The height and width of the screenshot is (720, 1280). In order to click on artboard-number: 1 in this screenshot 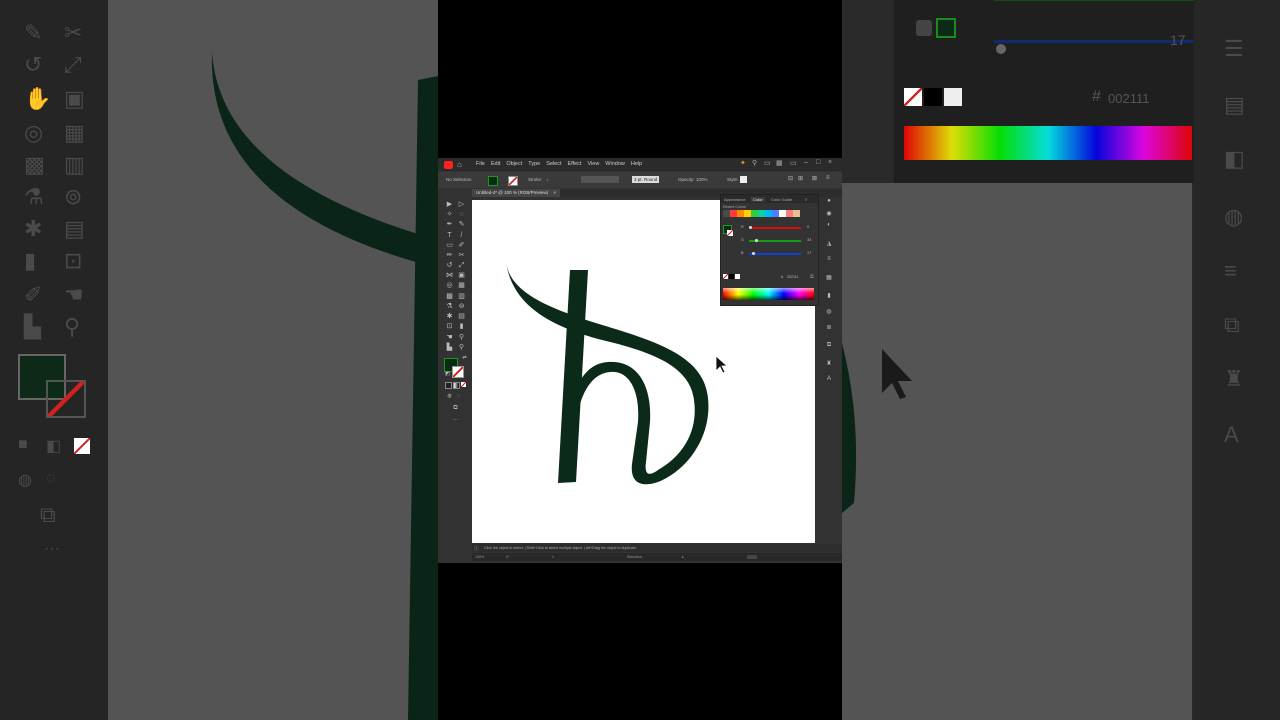, I will do `click(553, 557)`.